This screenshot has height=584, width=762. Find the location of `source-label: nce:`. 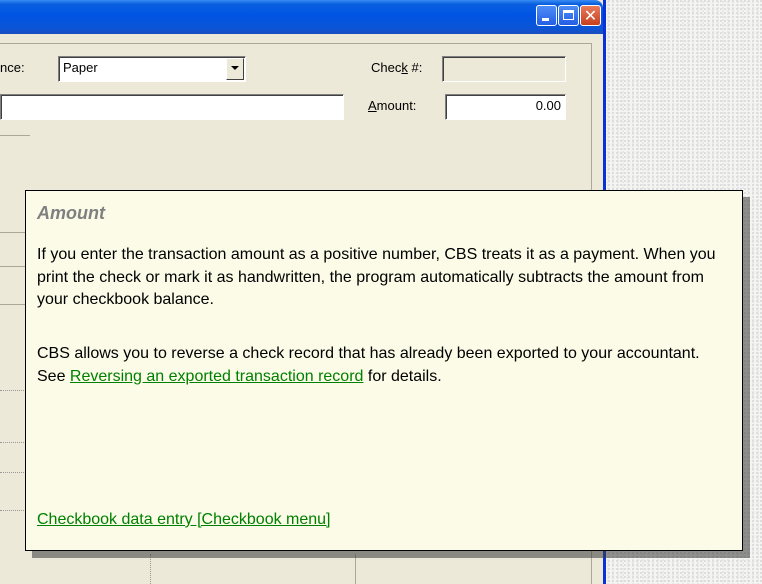

source-label: nce: is located at coordinates (12, 67).